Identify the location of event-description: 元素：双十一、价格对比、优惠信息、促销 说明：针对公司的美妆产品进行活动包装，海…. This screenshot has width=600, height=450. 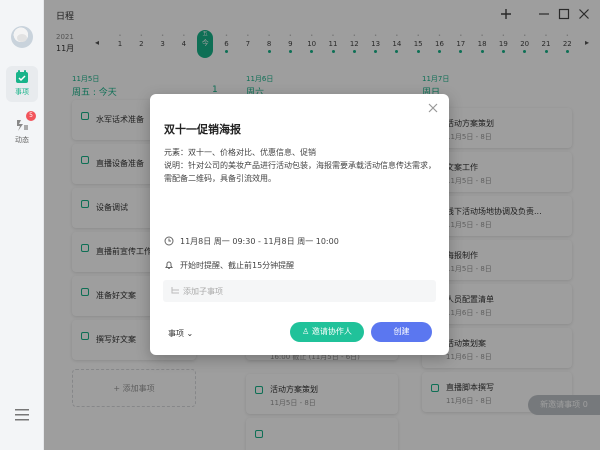
(301, 165).